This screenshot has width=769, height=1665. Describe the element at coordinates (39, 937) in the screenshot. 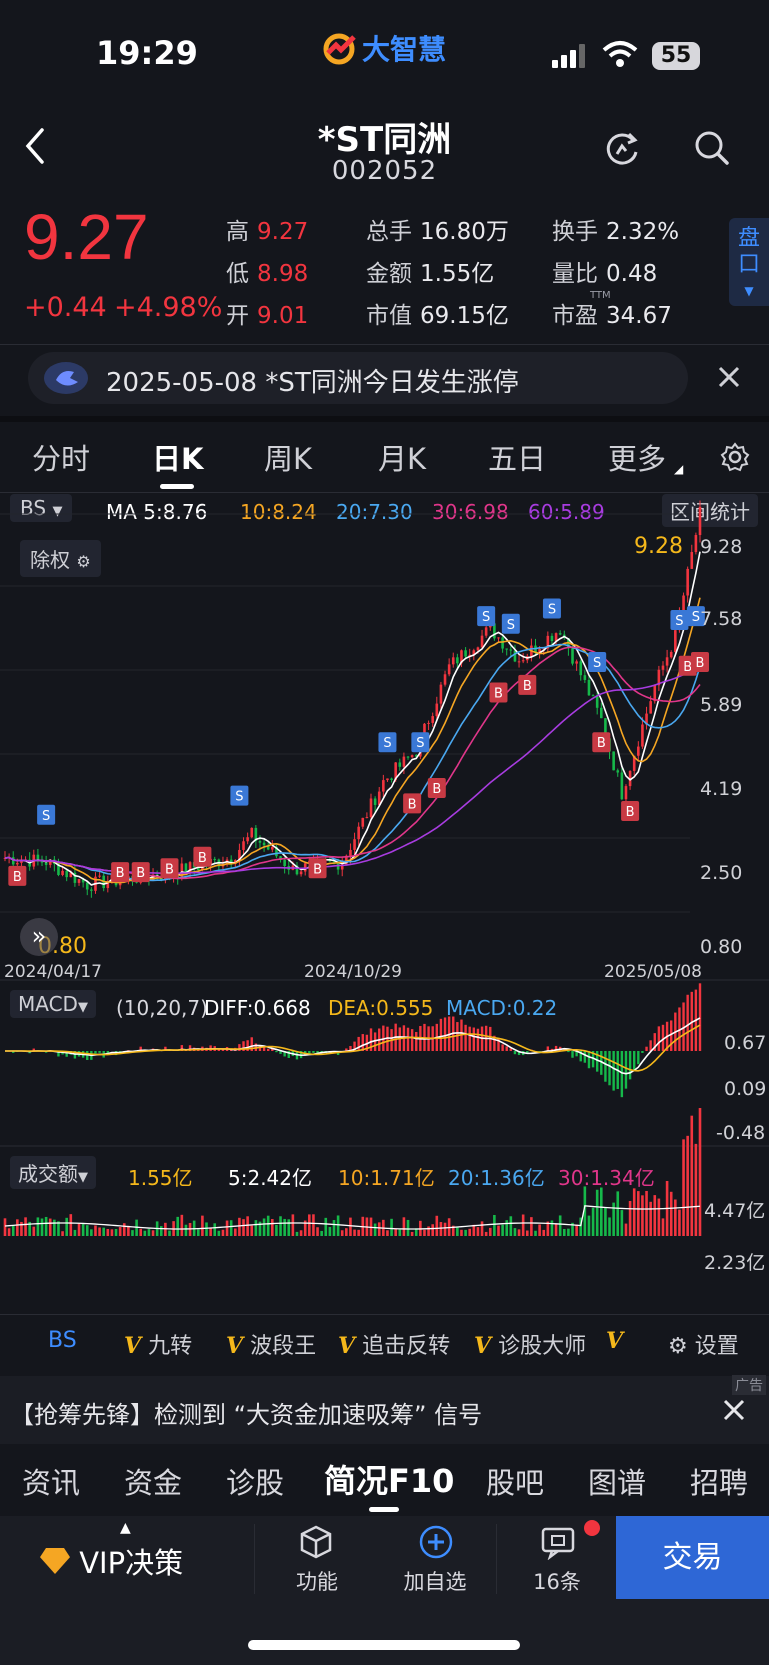

I see `expand-chevron-icon: »` at that location.